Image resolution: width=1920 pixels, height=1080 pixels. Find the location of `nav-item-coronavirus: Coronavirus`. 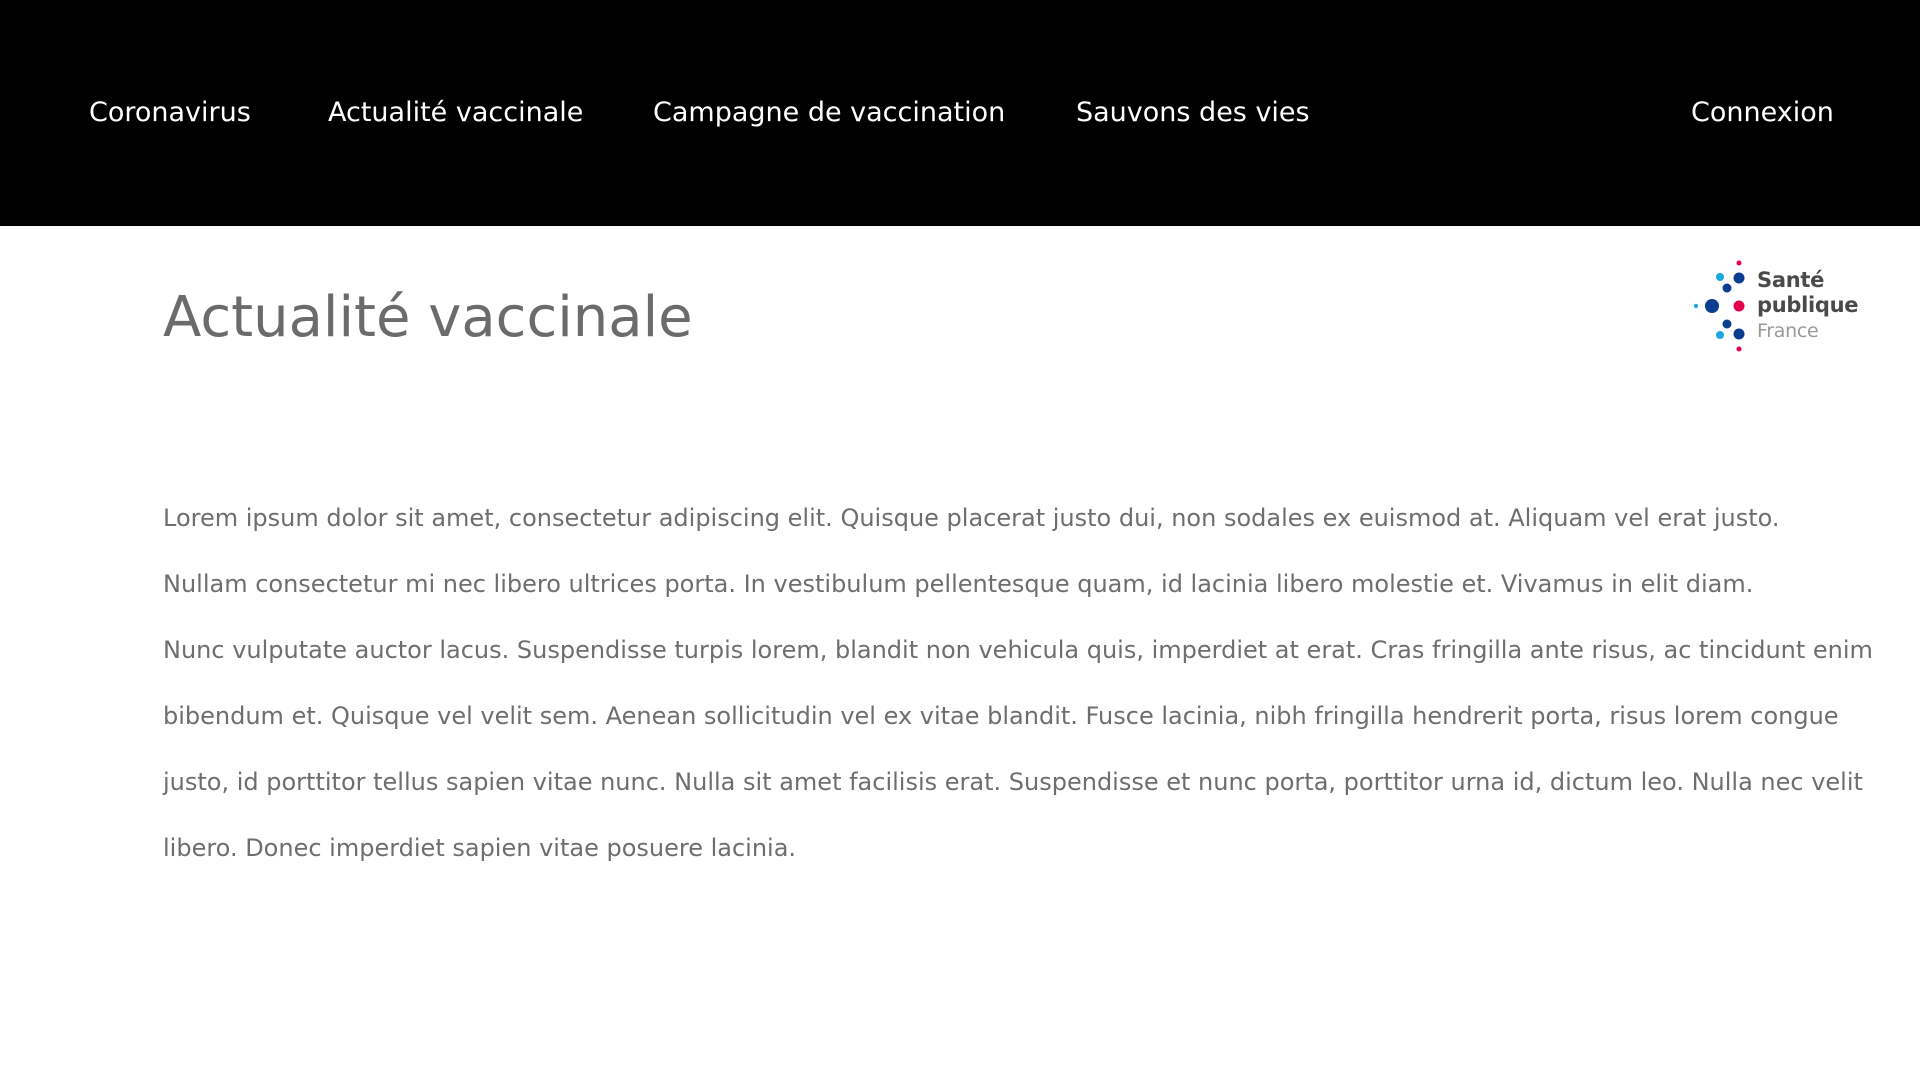

nav-item-coronavirus: Coronavirus is located at coordinates (170, 113).